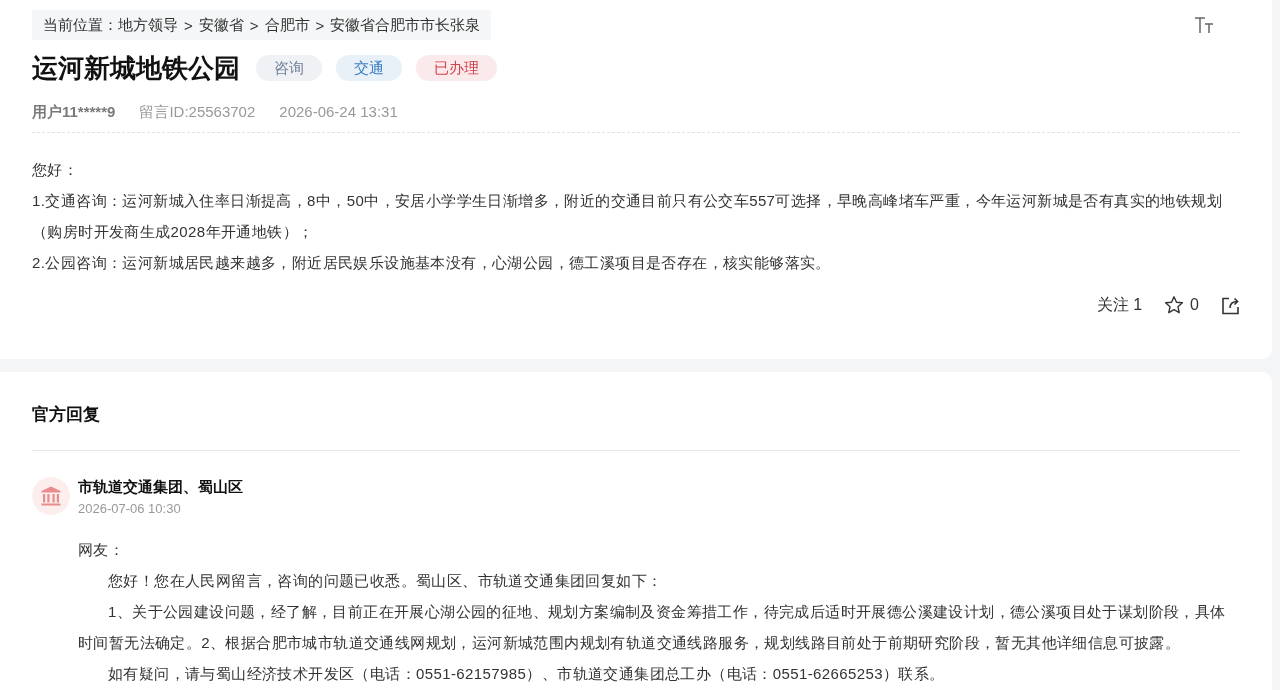 Image resolution: width=1280 pixels, height=690 pixels. What do you see at coordinates (456, 68) in the screenshot?
I see `category-tag: 已办理` at bounding box center [456, 68].